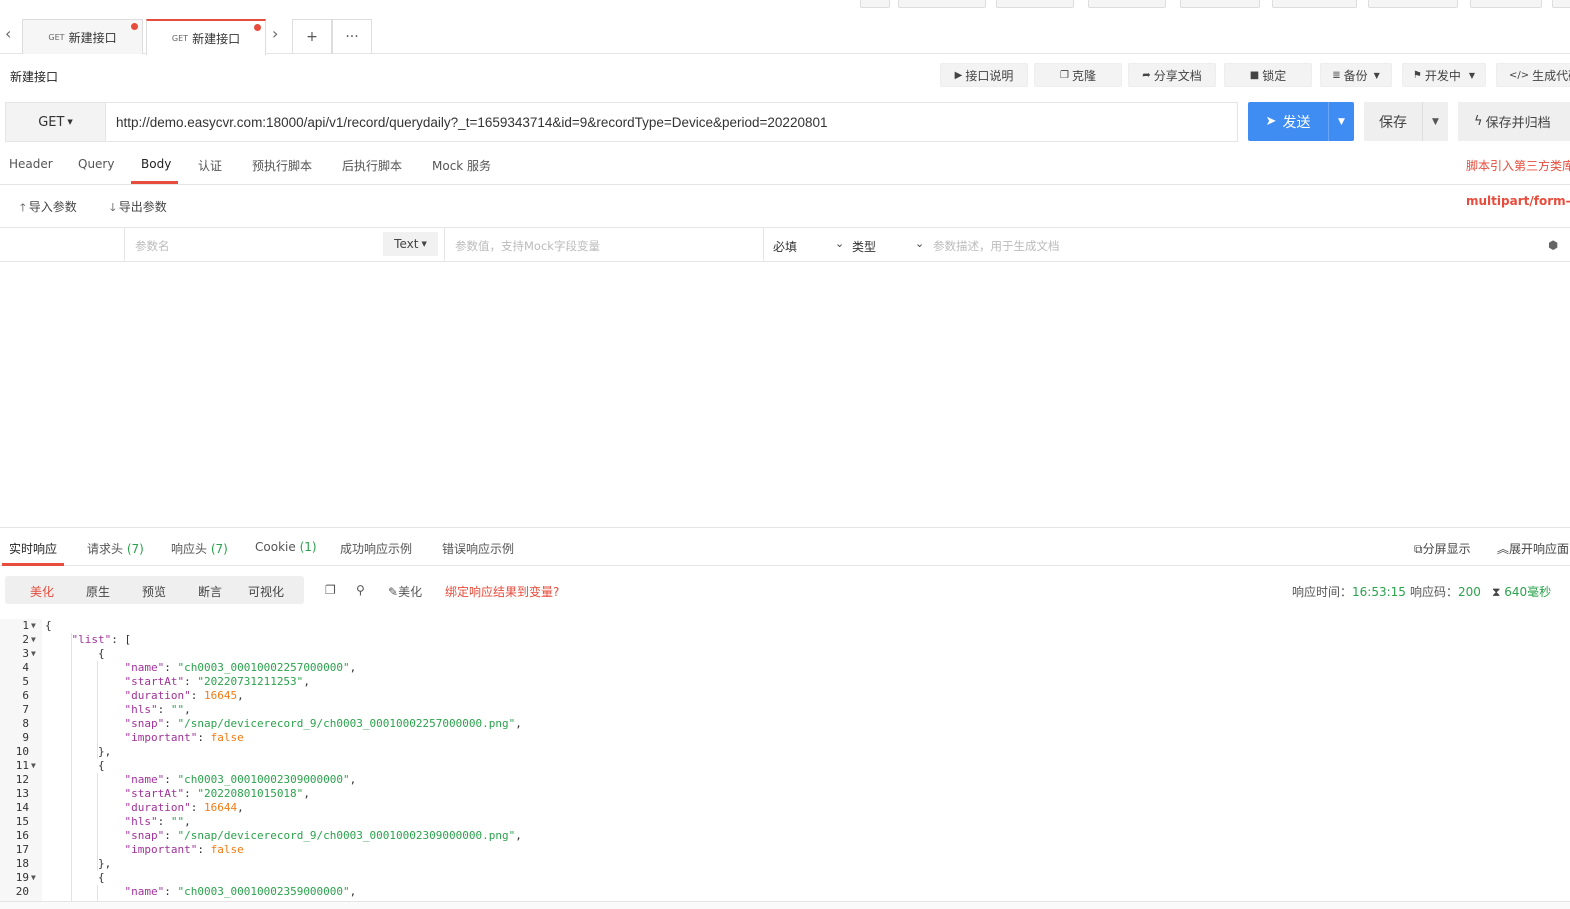 The width and height of the screenshot is (1570, 909). I want to click on api-doc-button: ▶ 接口说明, so click(984, 75).